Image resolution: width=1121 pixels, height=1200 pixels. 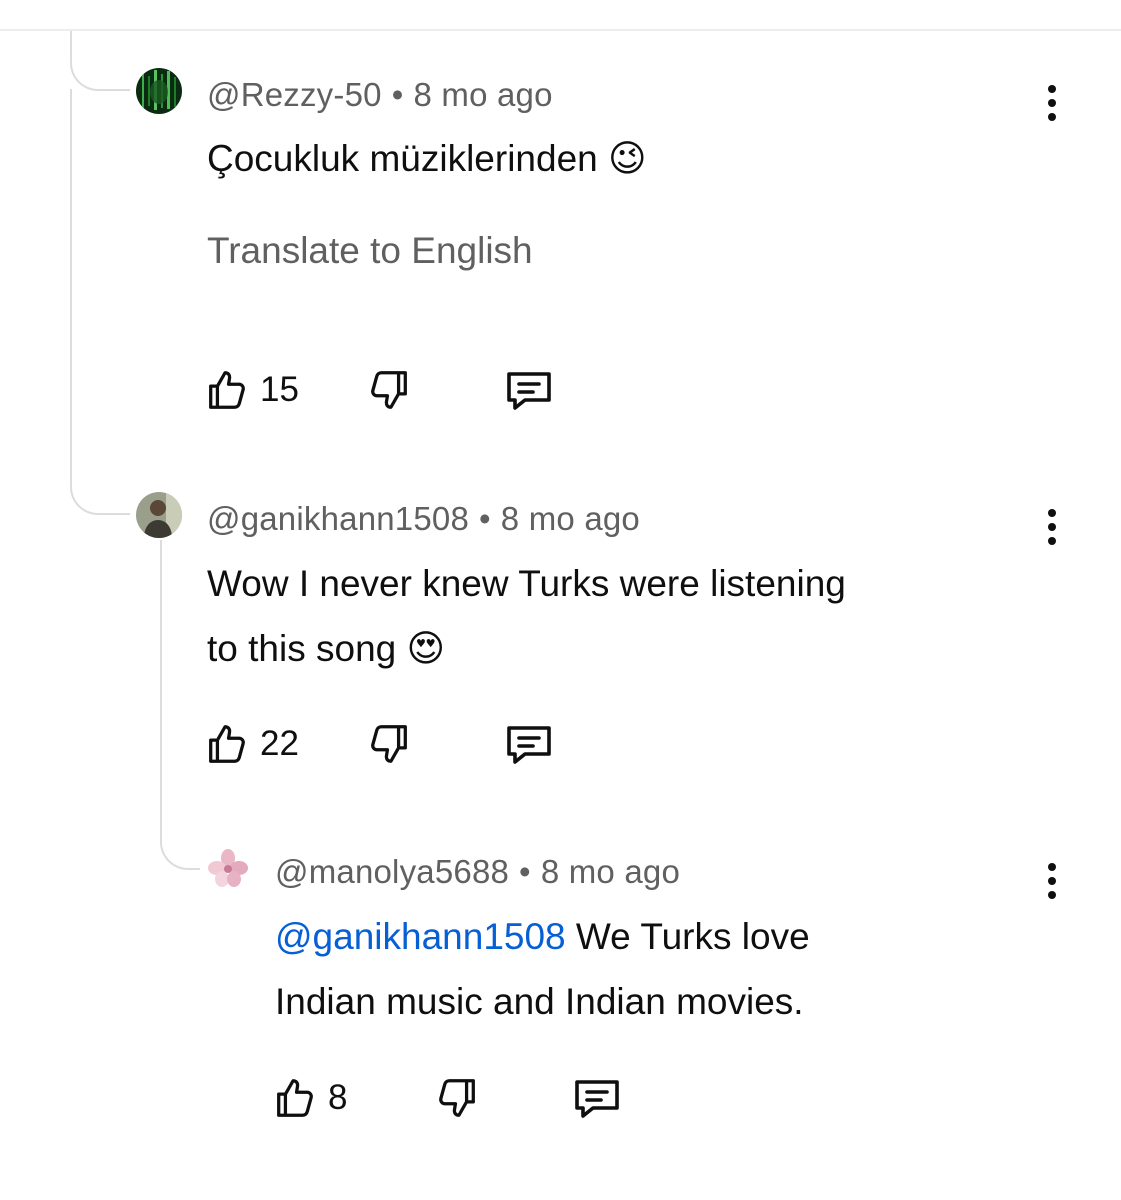 I want to click on comment-text-line: to this song 😍, so click(x=526, y=648).